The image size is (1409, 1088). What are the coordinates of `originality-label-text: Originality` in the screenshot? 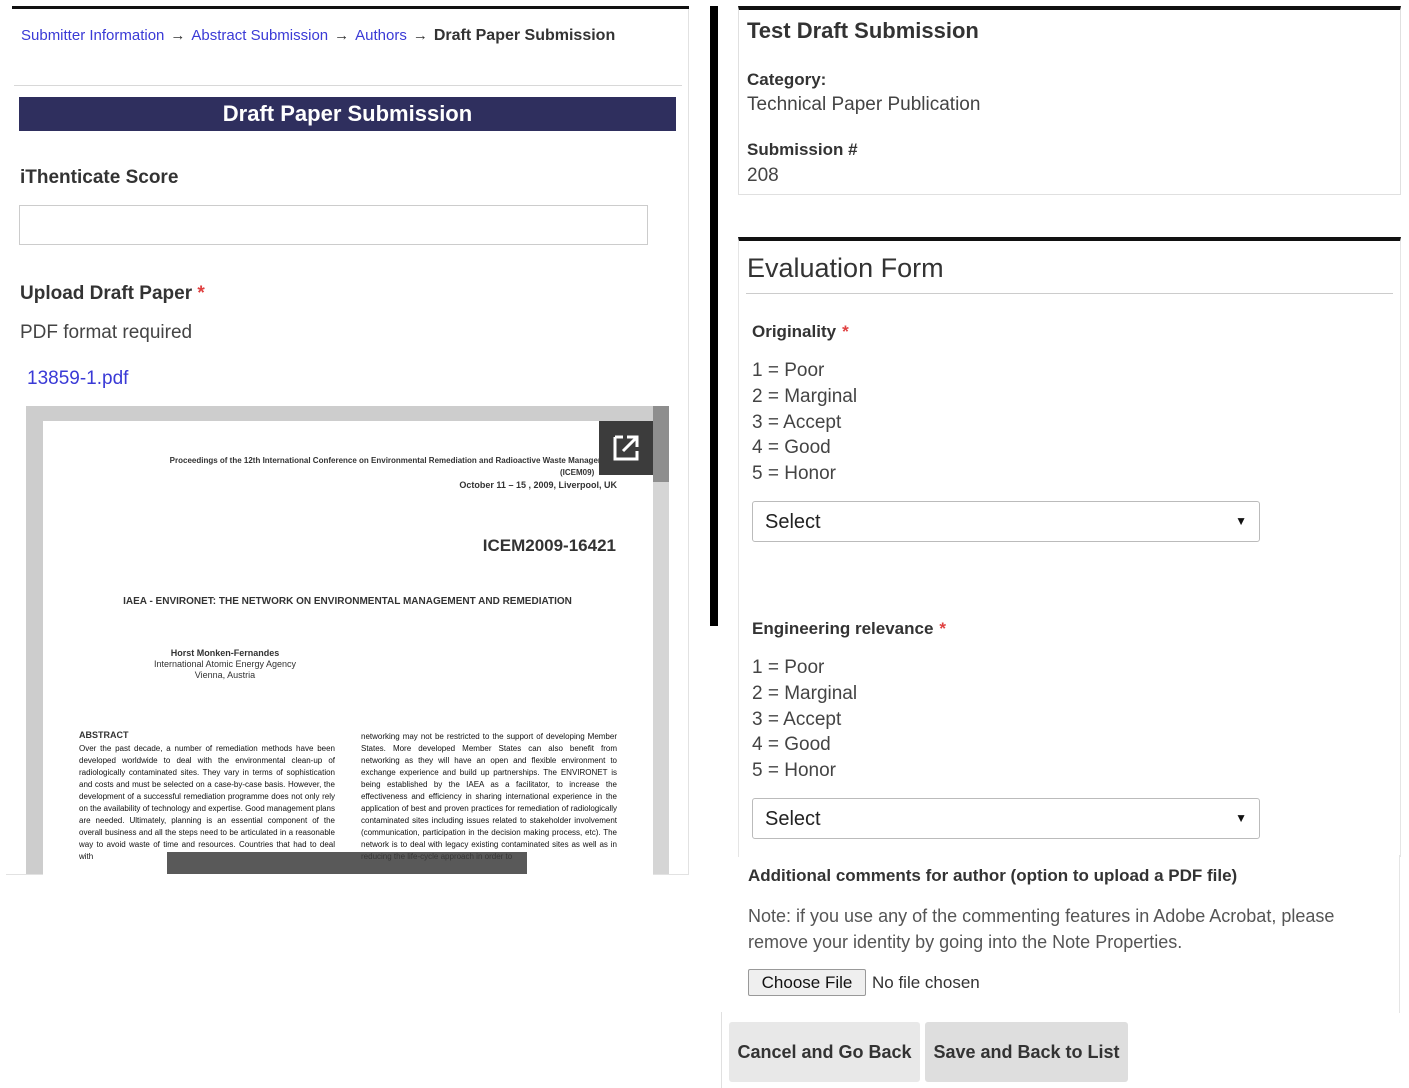 It's located at (794, 331).